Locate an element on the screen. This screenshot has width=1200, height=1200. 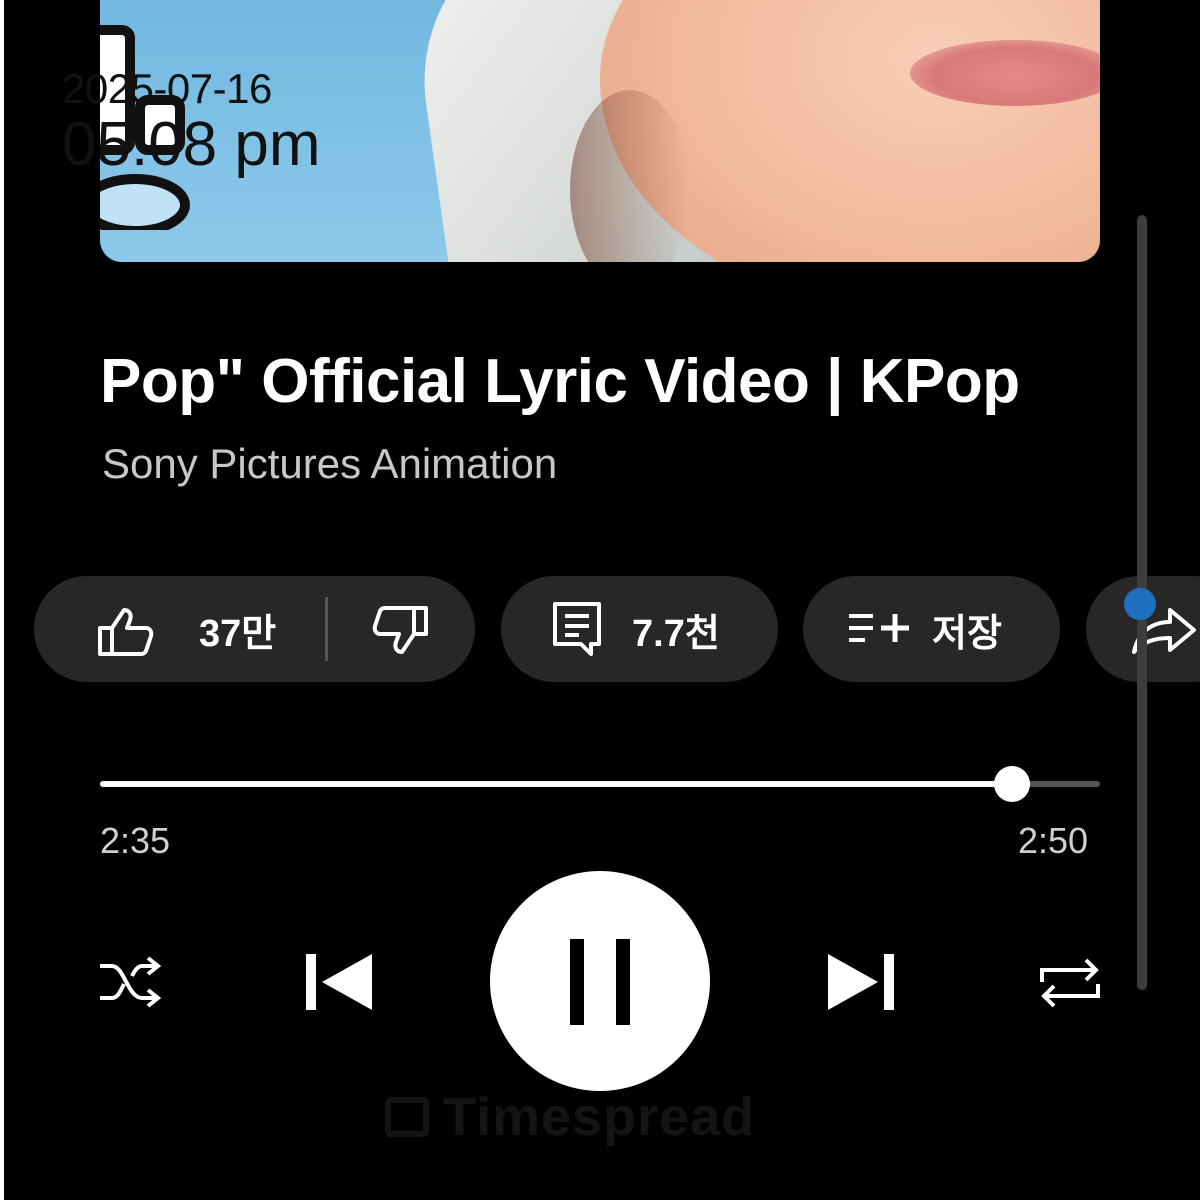
next-icon is located at coordinates (860, 982).